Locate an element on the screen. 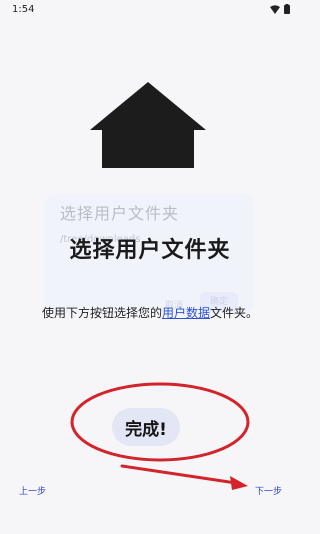  status-bar: 1:54 is located at coordinates (150, 10).